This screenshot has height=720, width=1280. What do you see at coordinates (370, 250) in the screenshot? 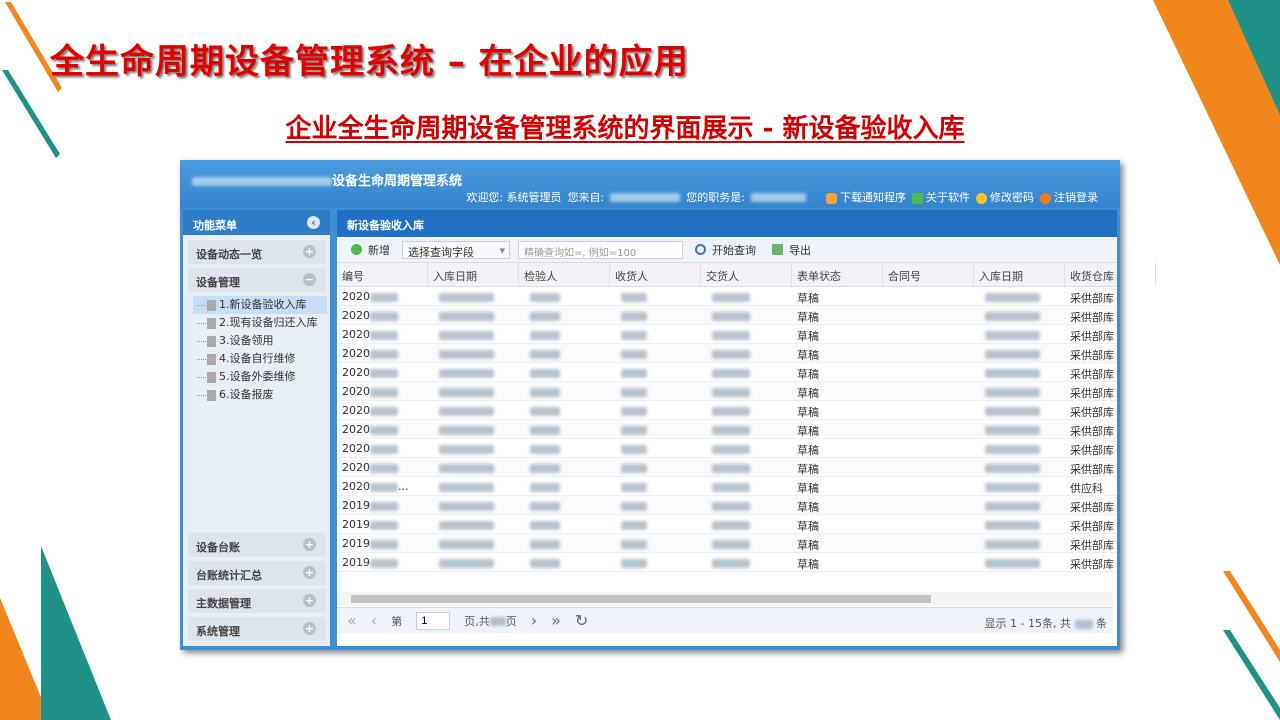
I see `add-button: 新增` at bounding box center [370, 250].